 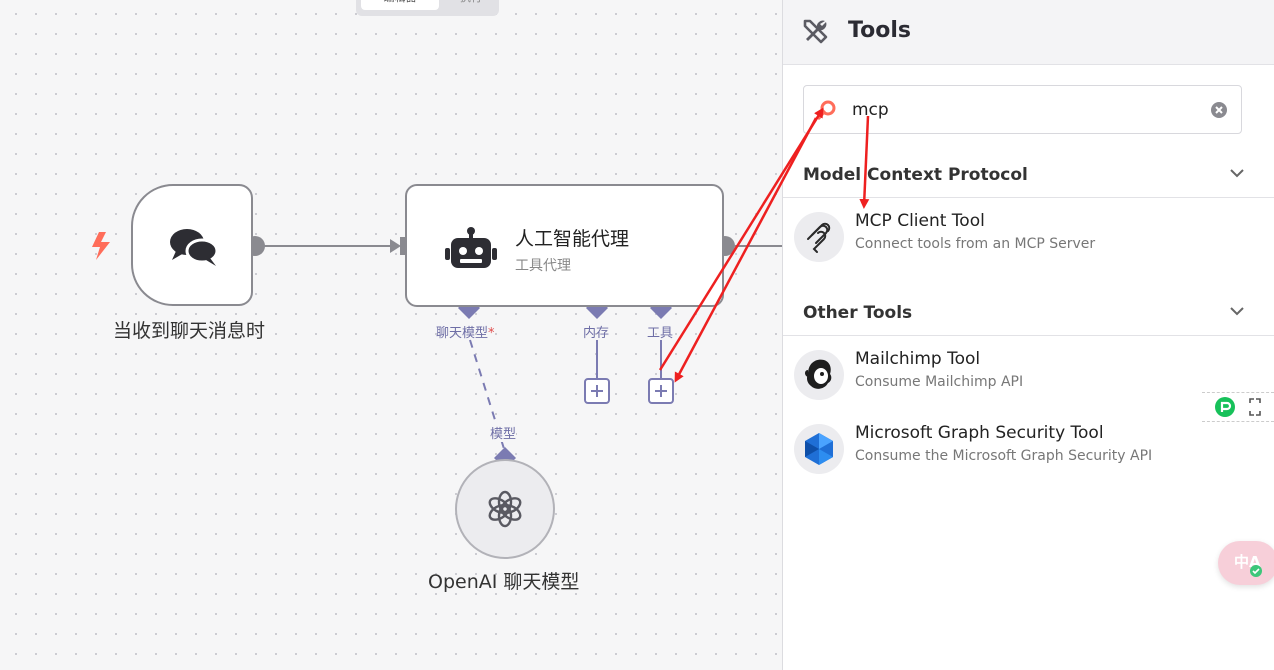 I want to click on microsoft-graph-icon, so click(x=819, y=449).